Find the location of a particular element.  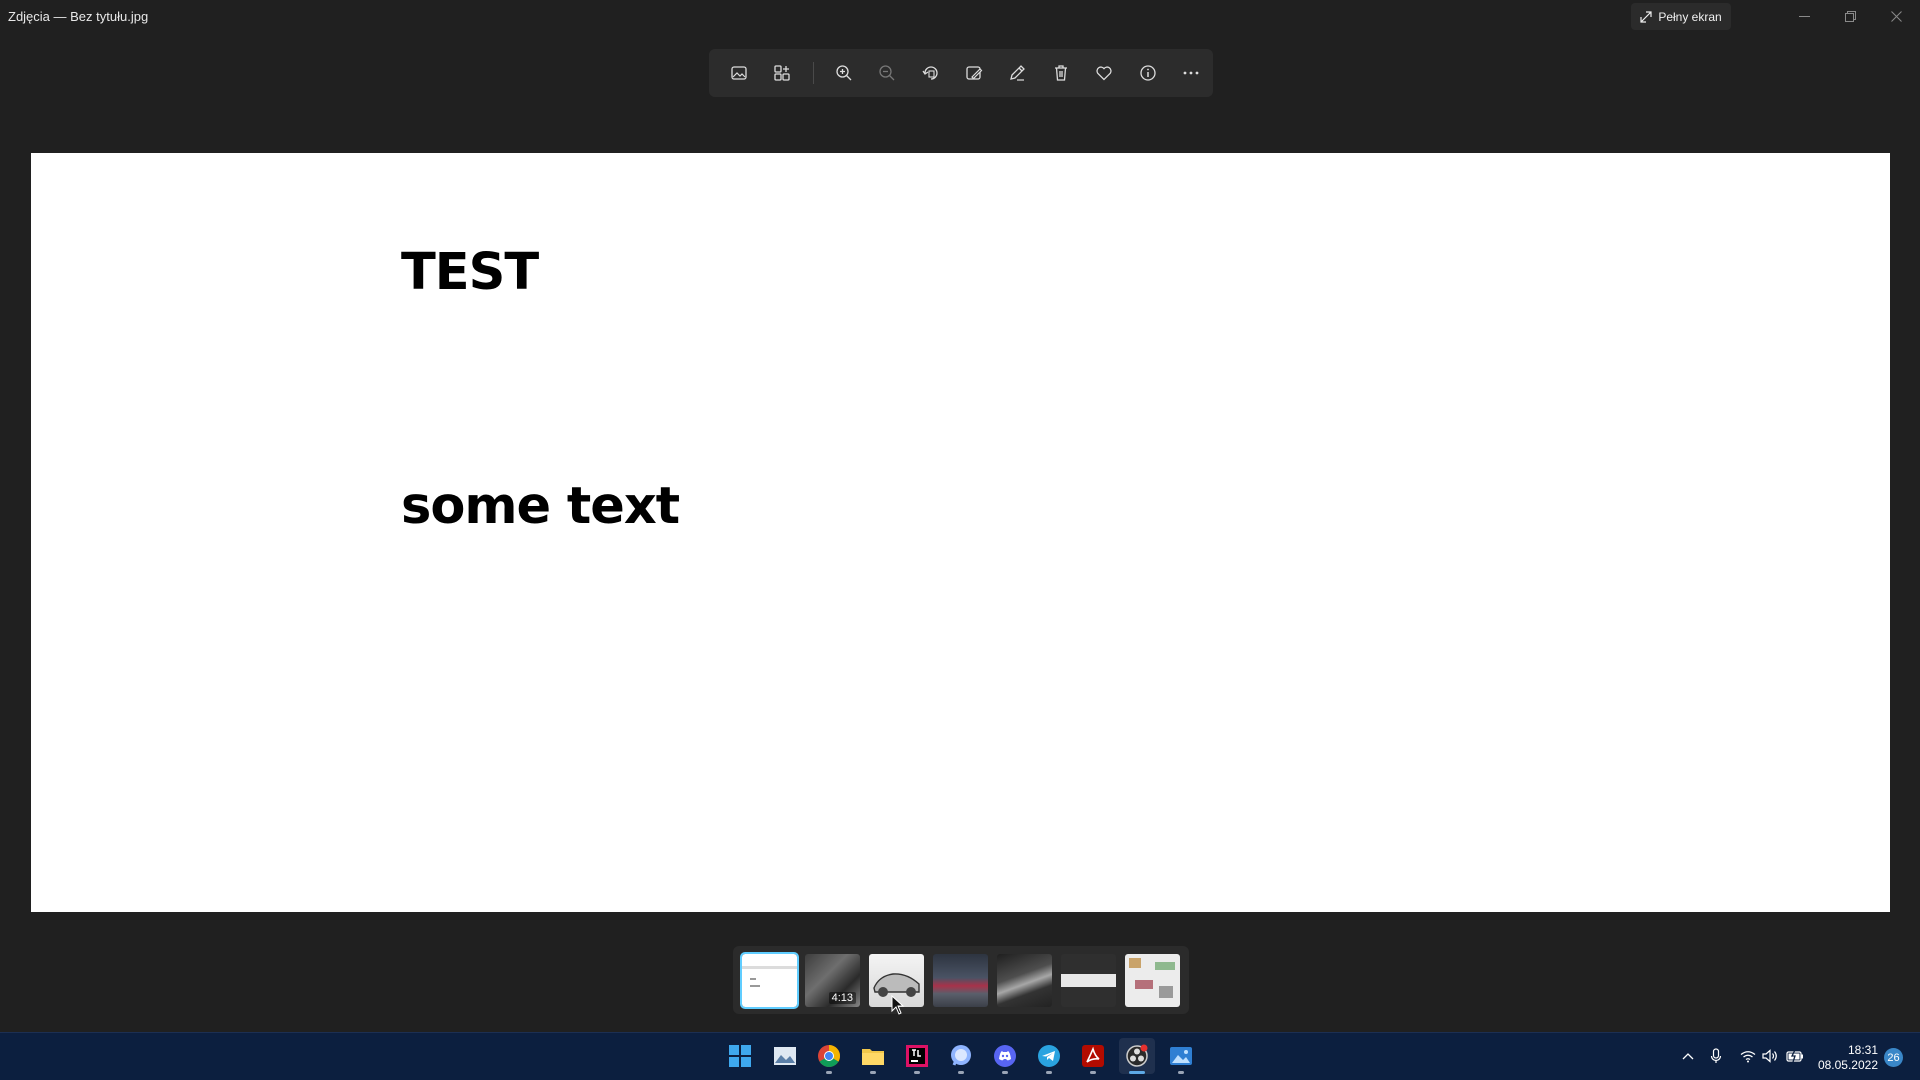

taskbar-photos is located at coordinates (1181, 1056).